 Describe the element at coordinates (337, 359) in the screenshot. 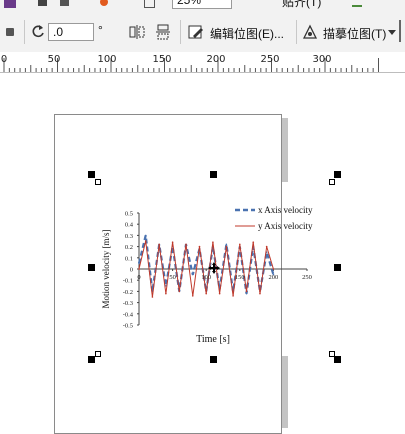

I see `selection-handle-bottom-right` at that location.